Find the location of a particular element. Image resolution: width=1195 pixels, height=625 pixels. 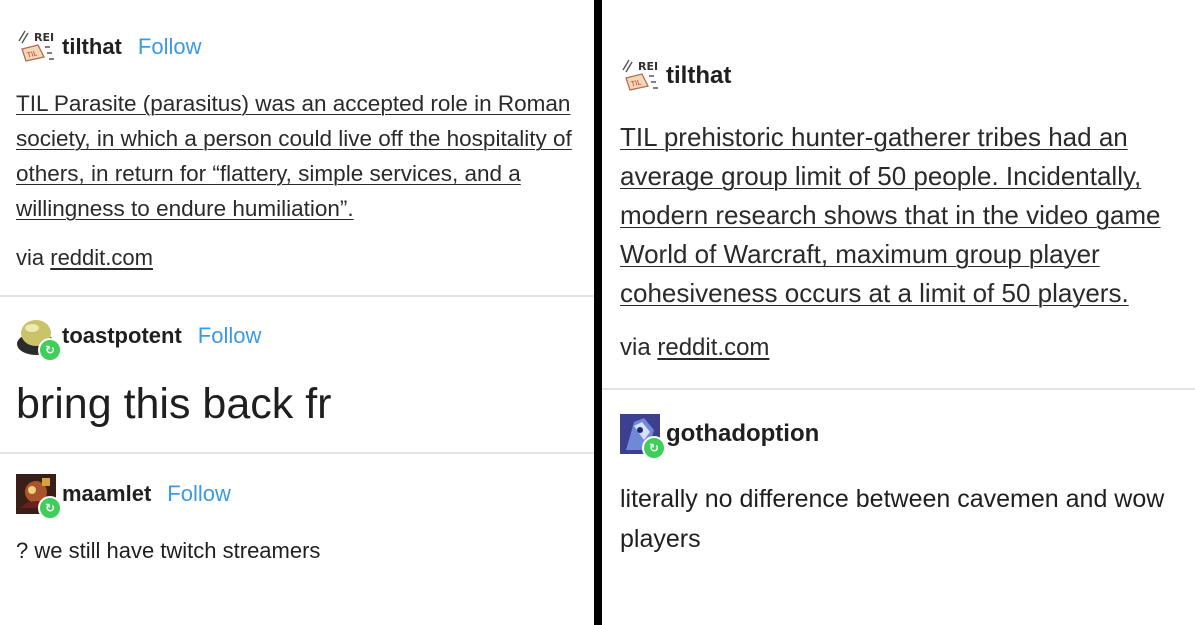

reblog-header-gothadoption: ↻ gothadoption is located at coordinates (719, 437).